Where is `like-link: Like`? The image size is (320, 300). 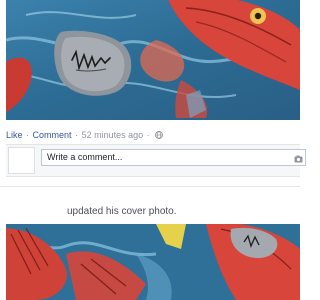 like-link: Like is located at coordinates (14, 135).